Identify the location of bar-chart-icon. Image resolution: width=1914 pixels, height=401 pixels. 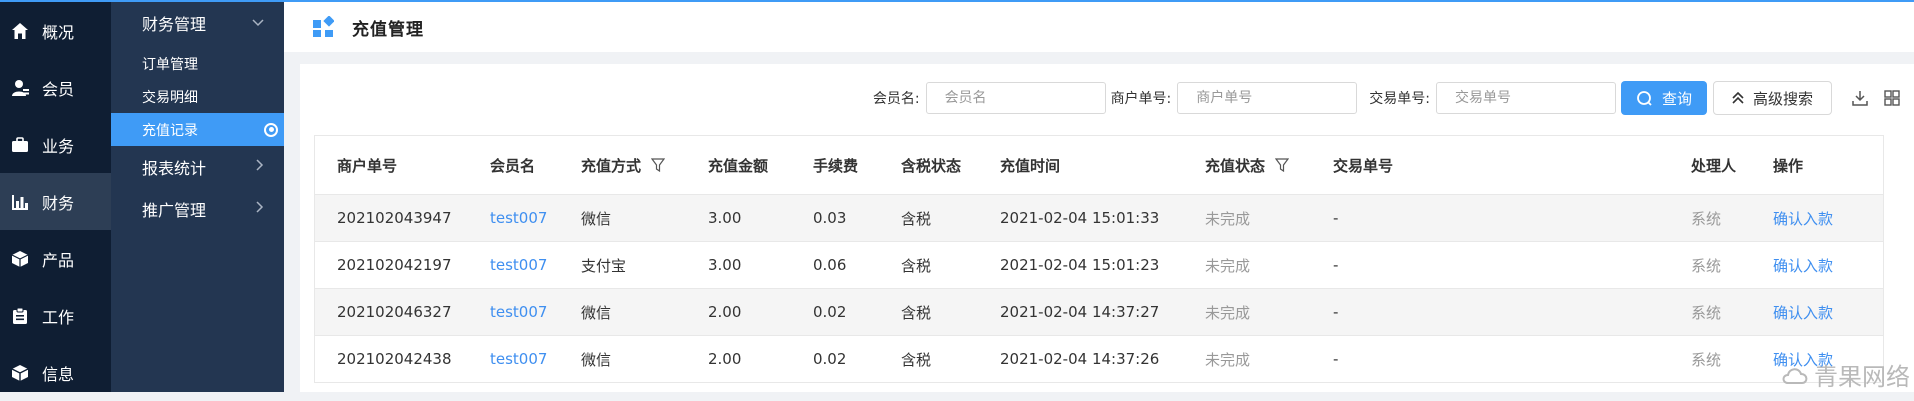
(20, 202).